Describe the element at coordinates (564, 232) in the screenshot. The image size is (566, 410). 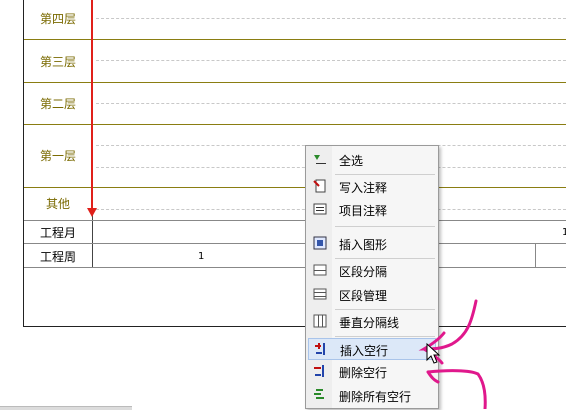
I see `month-tick: 1` at that location.